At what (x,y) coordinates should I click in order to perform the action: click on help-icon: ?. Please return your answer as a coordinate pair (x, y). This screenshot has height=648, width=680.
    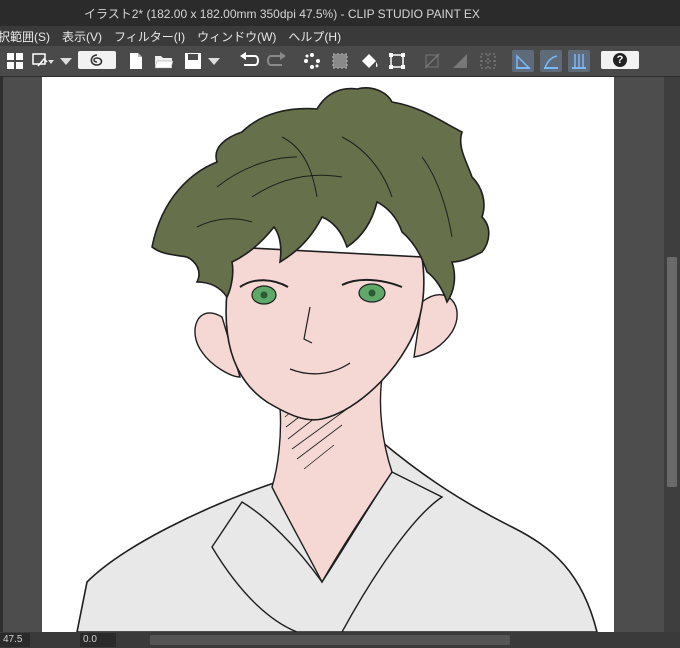
    Looking at the image, I should click on (620, 60).